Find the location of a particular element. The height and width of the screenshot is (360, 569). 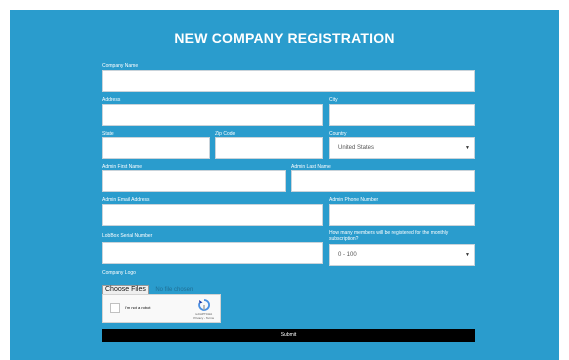

country-value: United States is located at coordinates (356, 148).